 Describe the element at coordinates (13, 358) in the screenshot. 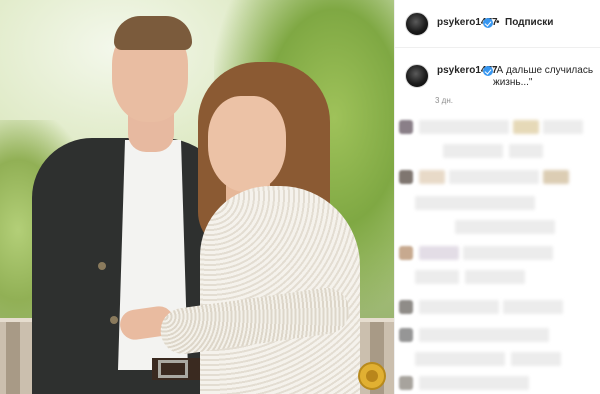

I see `photo-railing-post` at that location.